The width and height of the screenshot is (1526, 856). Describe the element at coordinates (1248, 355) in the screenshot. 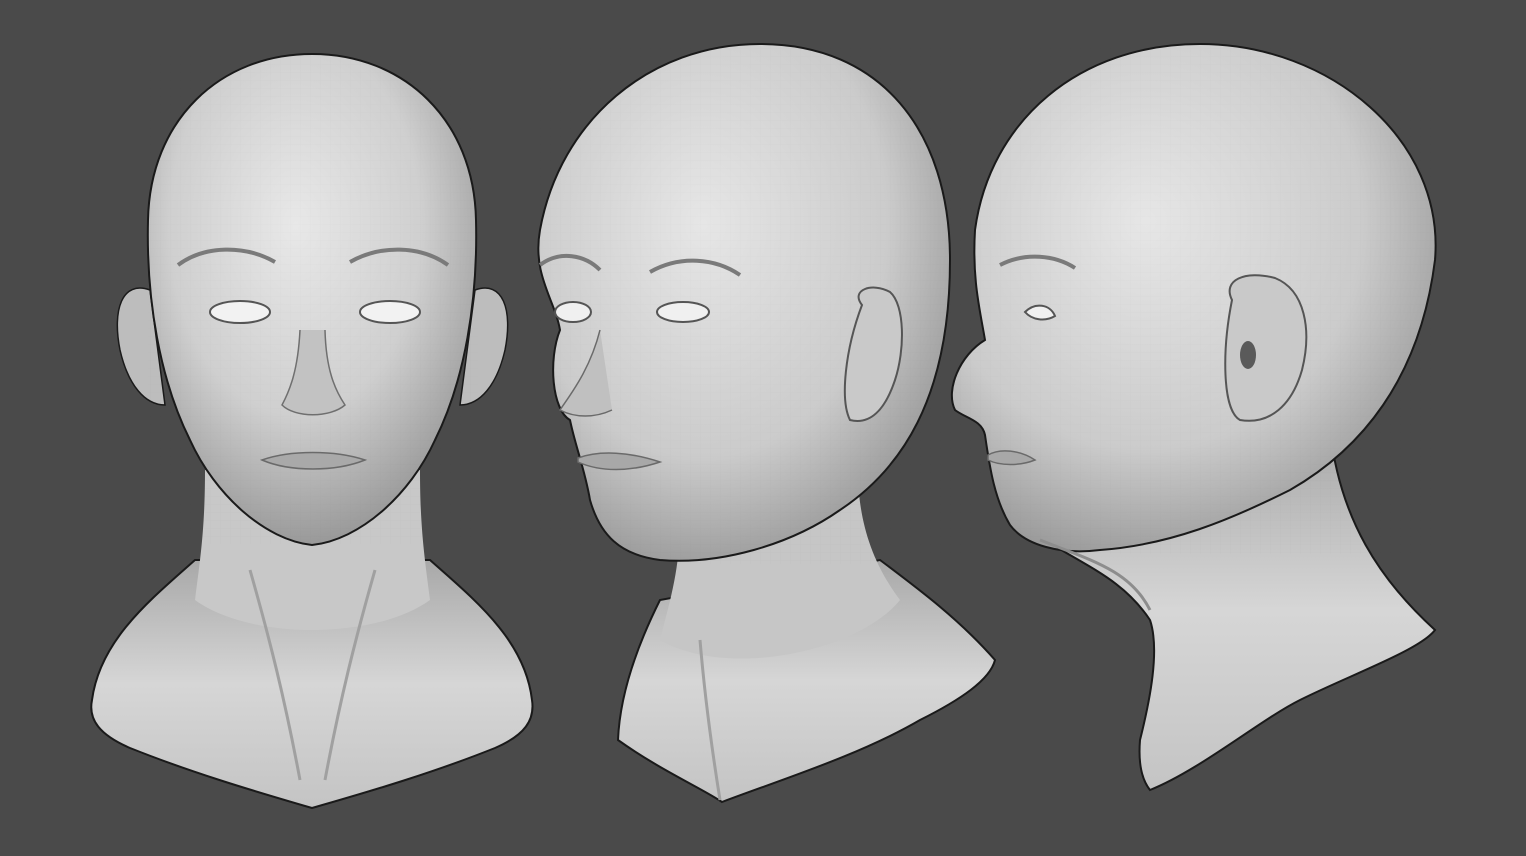

I see `profile-ear-canal` at that location.